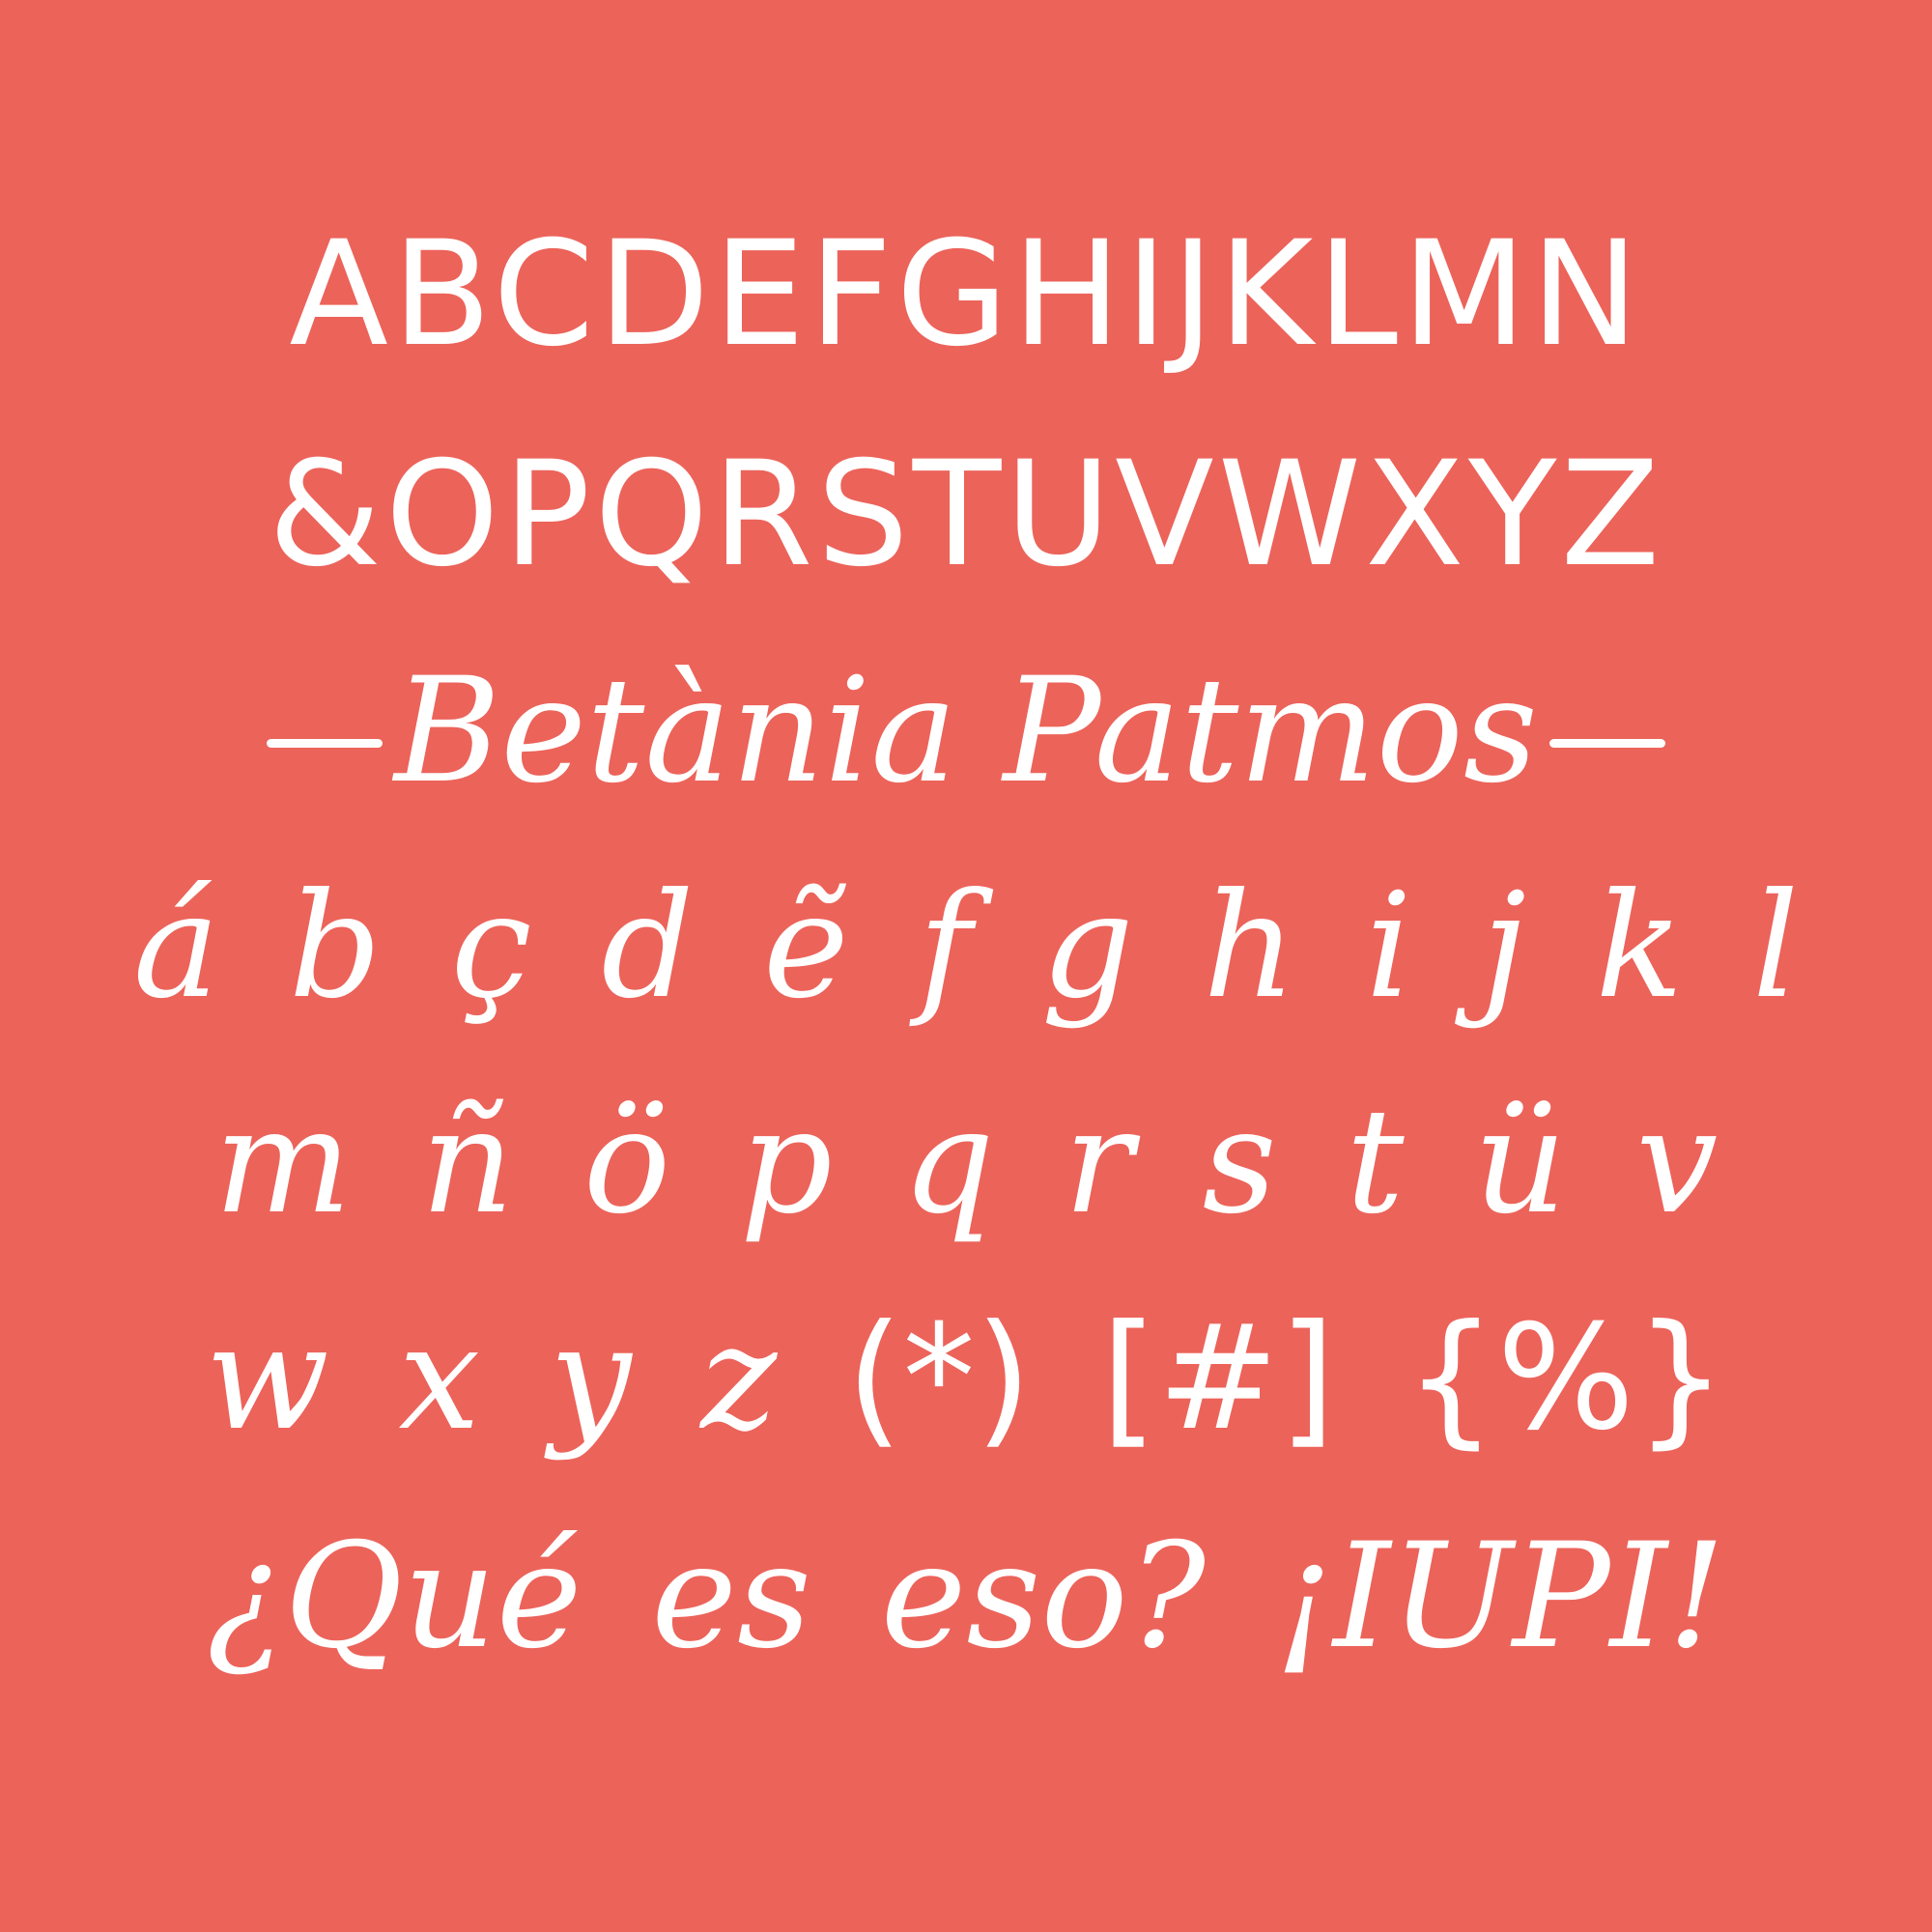  What do you see at coordinates (966, 295) in the screenshot?
I see `uppercase-row-1: ABCDEFGHIJKLMN` at bounding box center [966, 295].